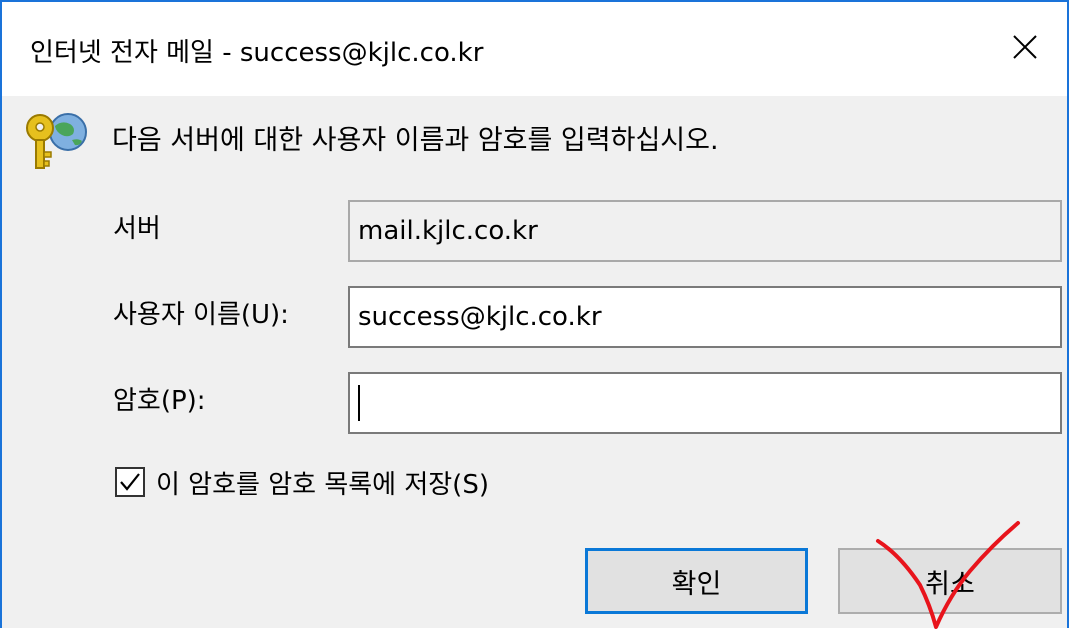 The width and height of the screenshot is (1069, 635). What do you see at coordinates (359, 403) in the screenshot?
I see `text-caret` at bounding box center [359, 403].